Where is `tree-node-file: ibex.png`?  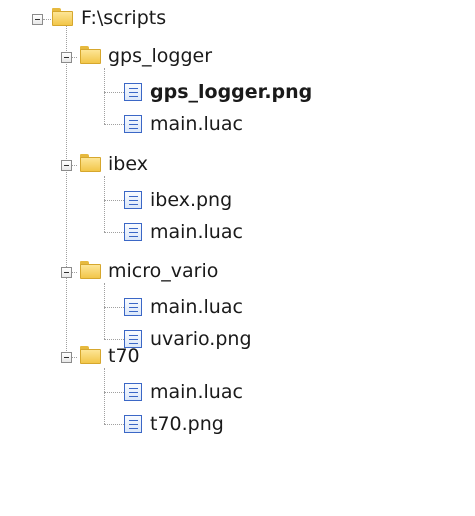
tree-node-file: ibex.png is located at coordinates (191, 200).